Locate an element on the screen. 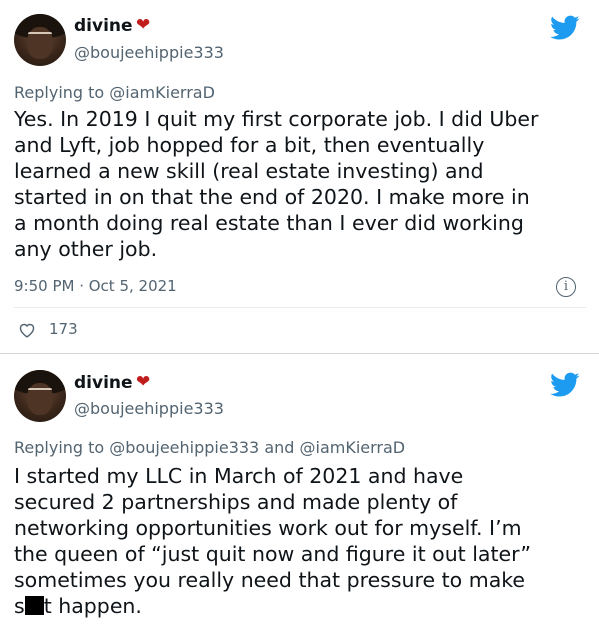 This screenshot has width=599, height=626. redaction-block is located at coordinates (34, 605).